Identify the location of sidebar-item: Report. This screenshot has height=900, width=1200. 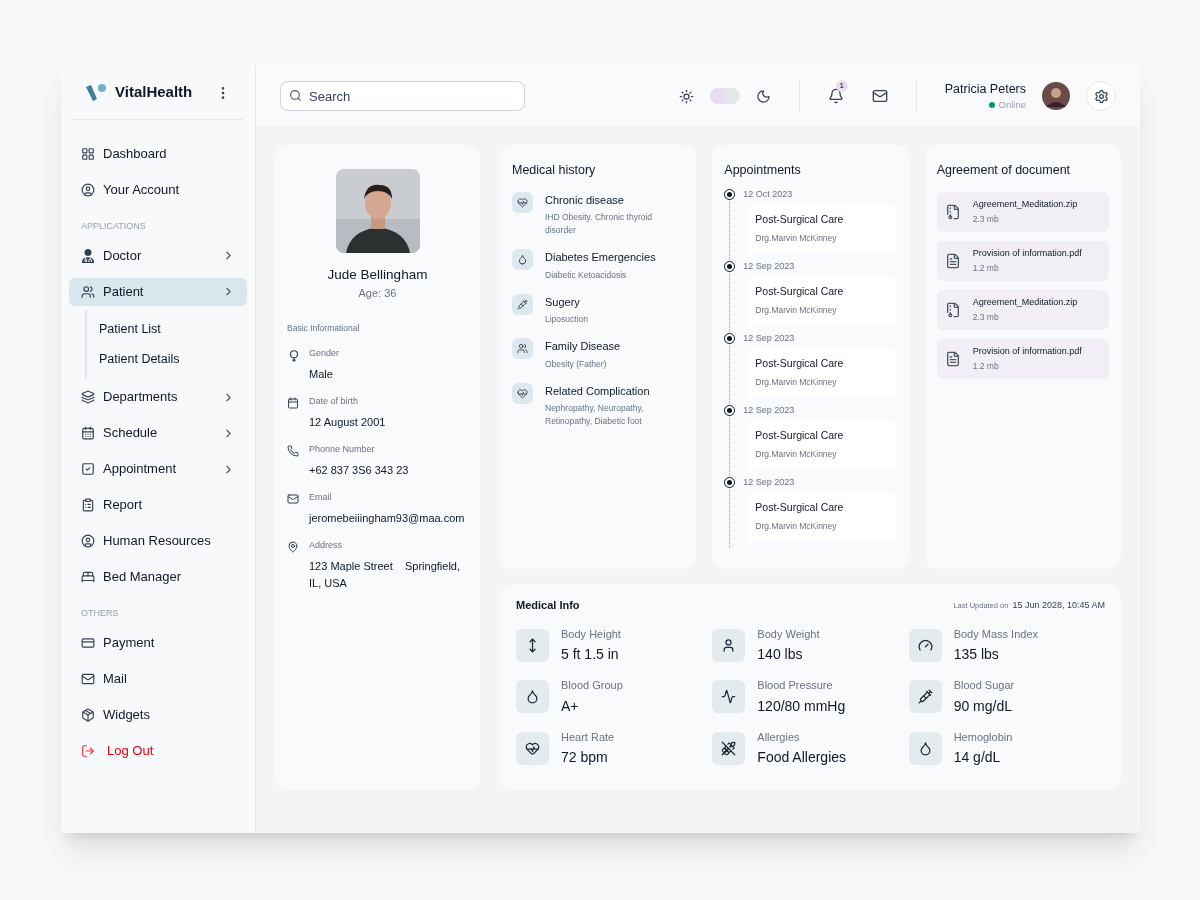
(158, 505).